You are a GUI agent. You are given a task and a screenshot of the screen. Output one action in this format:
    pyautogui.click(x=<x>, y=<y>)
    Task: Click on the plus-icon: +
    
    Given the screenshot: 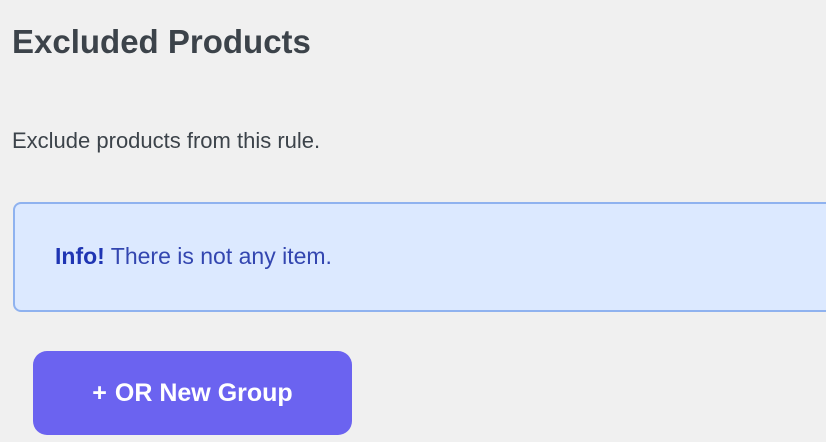 What is the action you would take?
    pyautogui.click(x=99, y=392)
    